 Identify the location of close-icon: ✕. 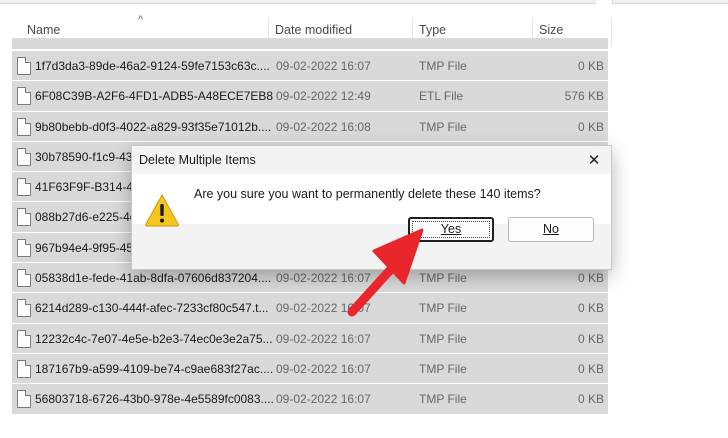
(594, 161).